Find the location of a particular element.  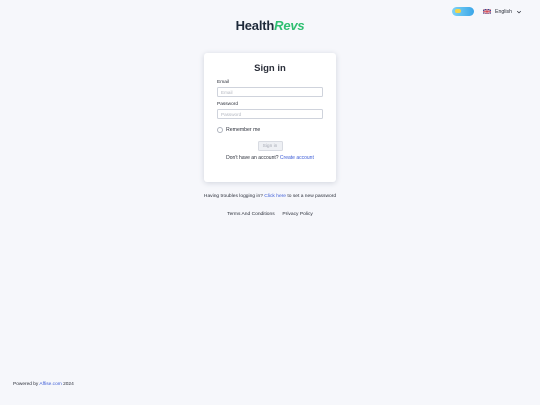

create-account-link: Create account is located at coordinates (297, 158).